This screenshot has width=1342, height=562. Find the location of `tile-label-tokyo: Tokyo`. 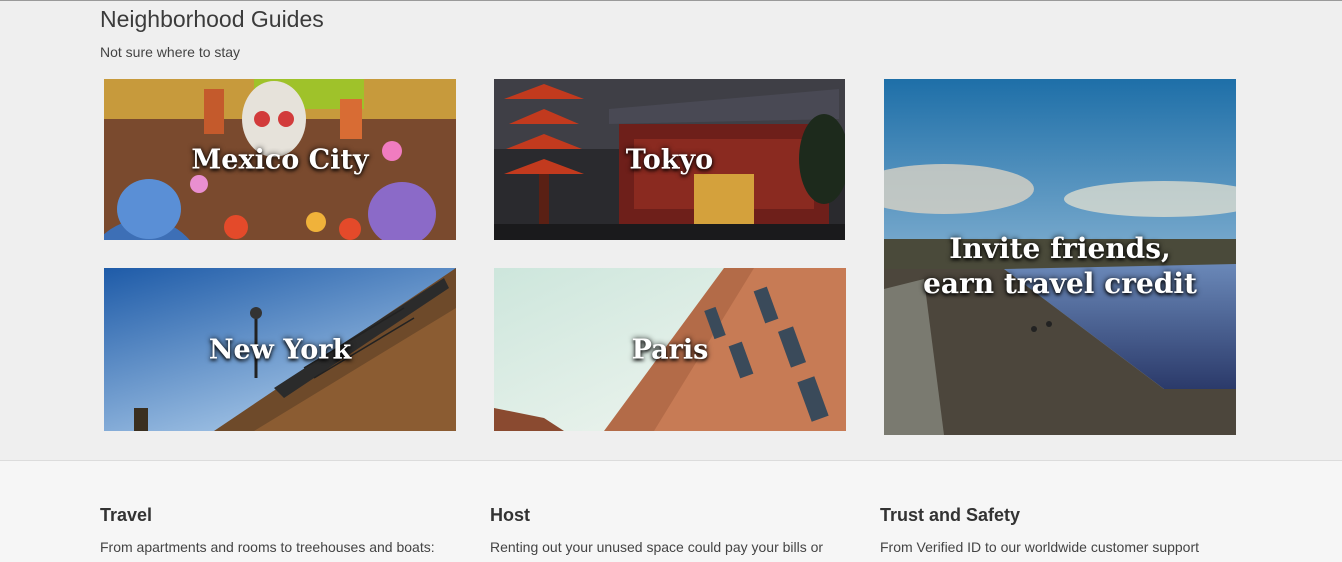

tile-label-tokyo: Tokyo is located at coordinates (669, 159).